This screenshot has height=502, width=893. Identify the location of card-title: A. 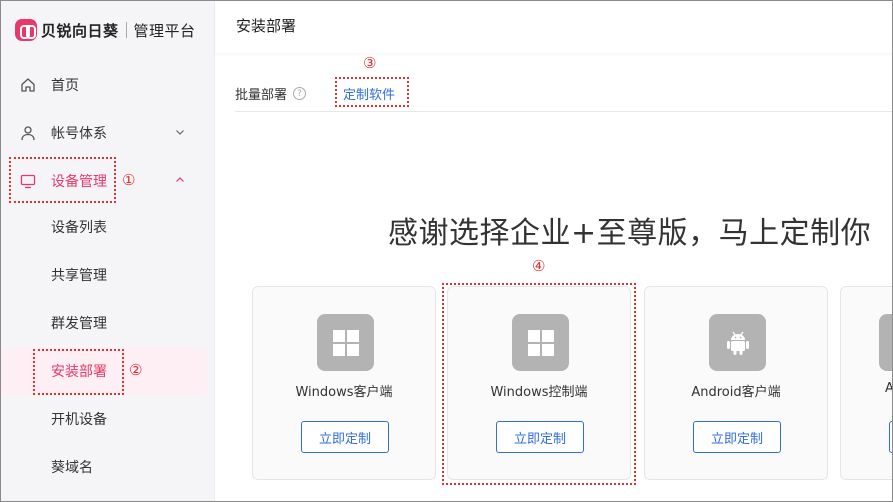
(888, 388).